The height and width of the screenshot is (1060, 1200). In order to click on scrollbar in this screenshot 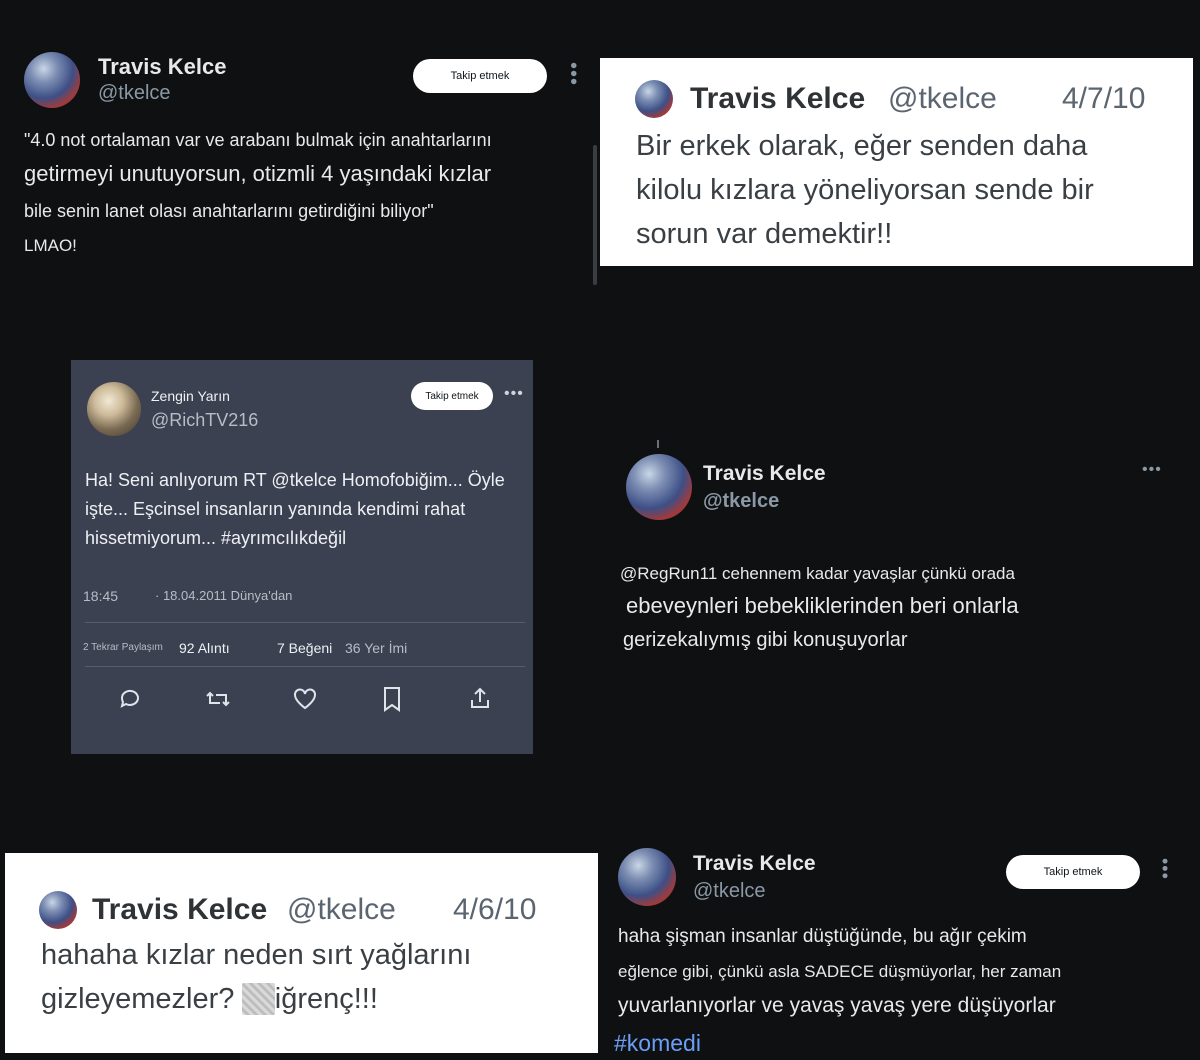, I will do `click(595, 215)`.